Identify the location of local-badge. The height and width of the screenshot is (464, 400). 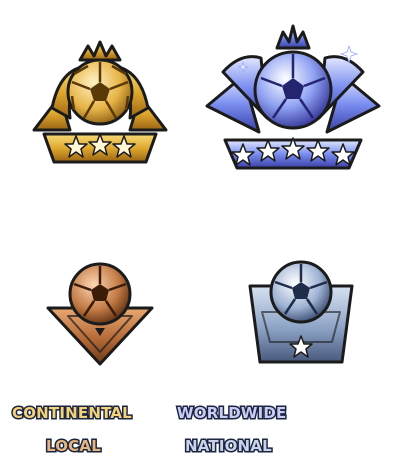
(100, 312).